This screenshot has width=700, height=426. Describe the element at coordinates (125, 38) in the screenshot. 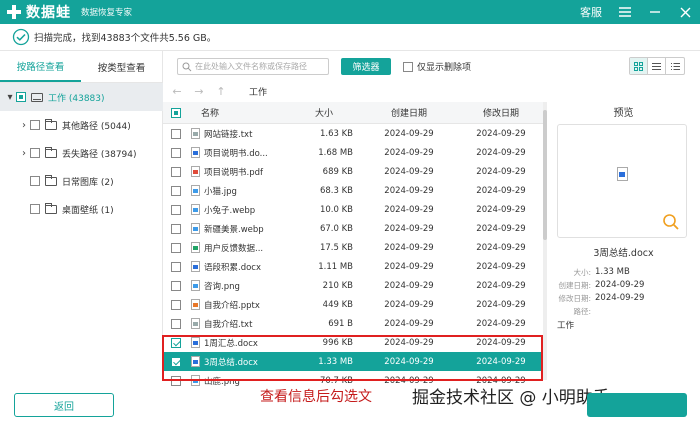

I see `scan-status-text: 扫描完成，找到43883个文件共5.56 GB。` at that location.